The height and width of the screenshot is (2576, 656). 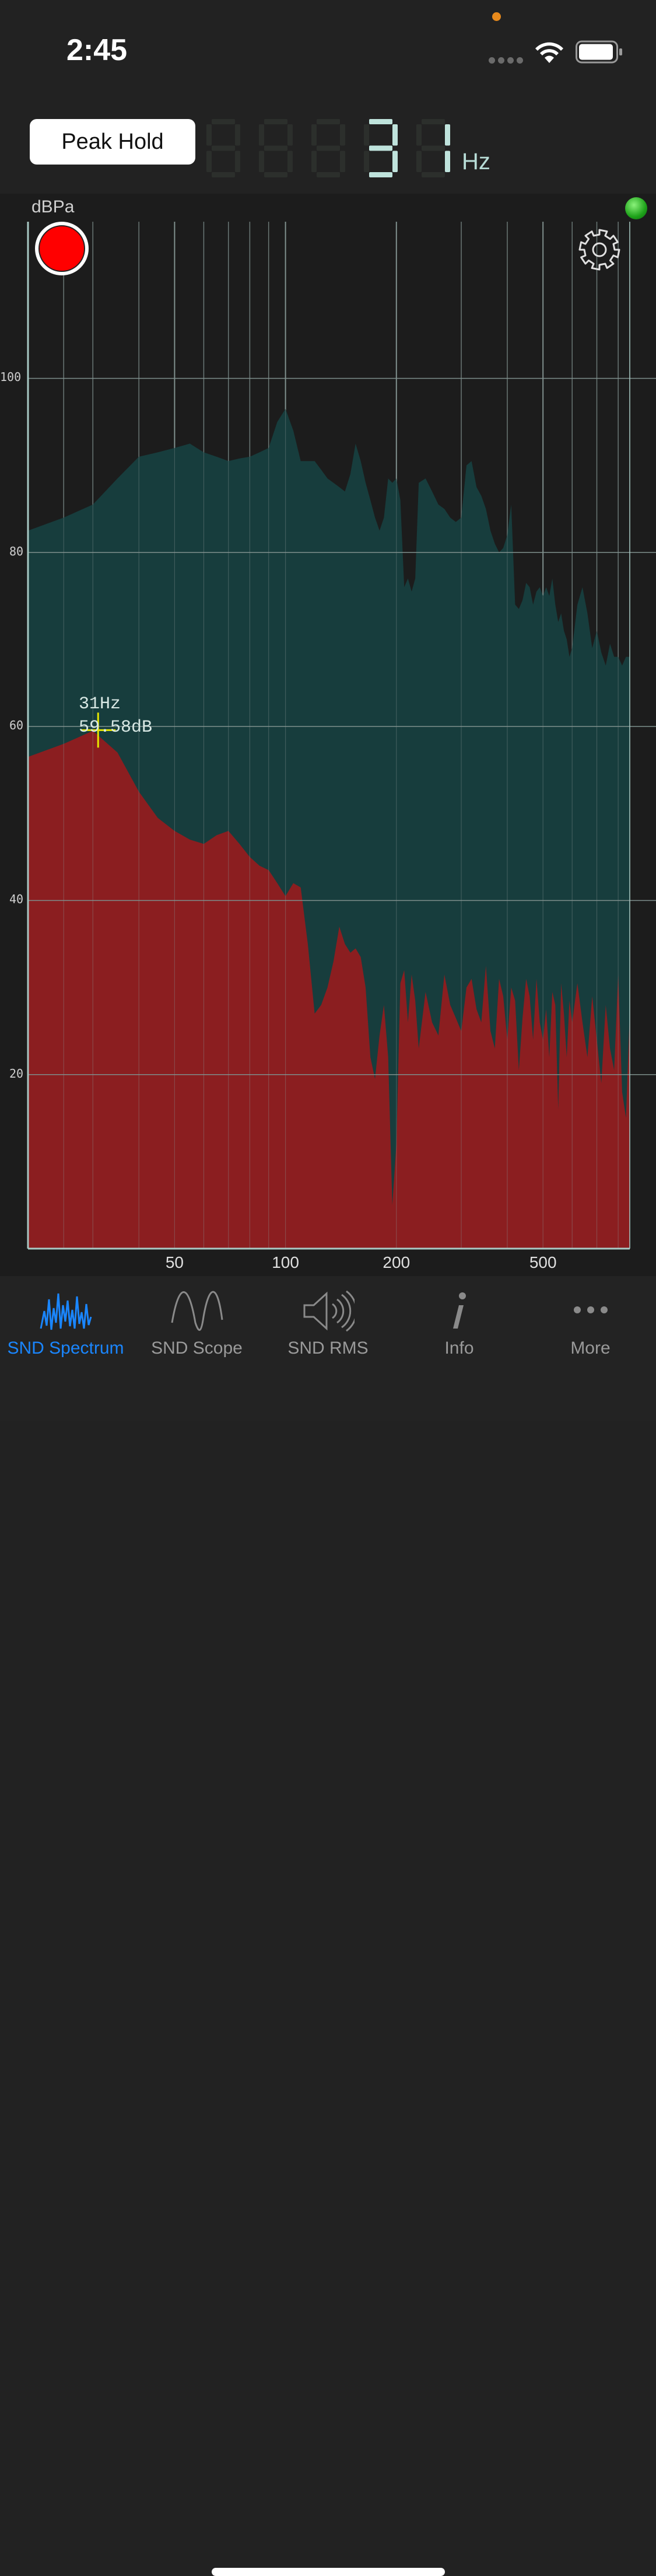 What do you see at coordinates (507, 60) in the screenshot?
I see `cellular-signal-icon` at bounding box center [507, 60].